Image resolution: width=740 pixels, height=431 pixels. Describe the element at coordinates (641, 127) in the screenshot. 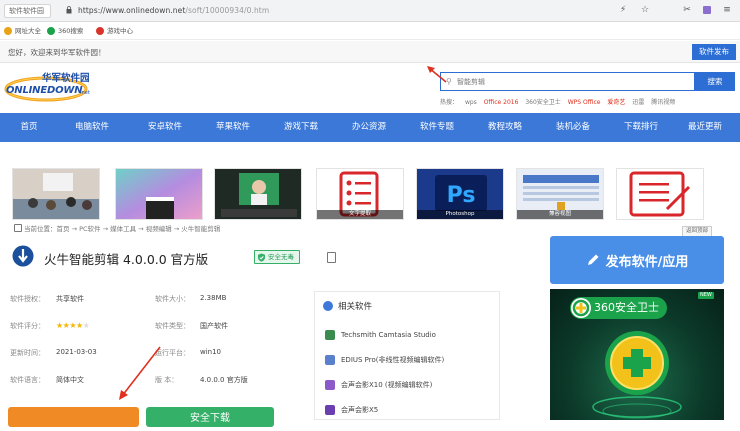

I see `nav-item-ranking: 下载排行` at that location.